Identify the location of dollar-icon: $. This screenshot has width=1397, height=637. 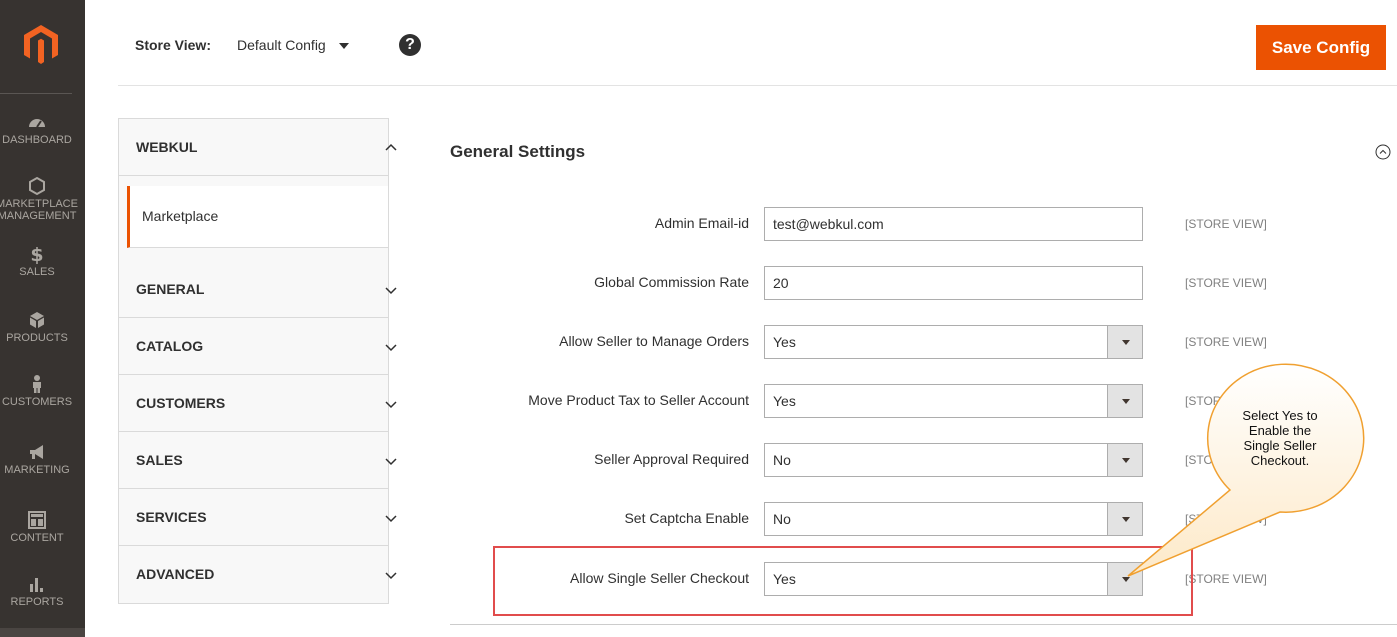
(37, 254).